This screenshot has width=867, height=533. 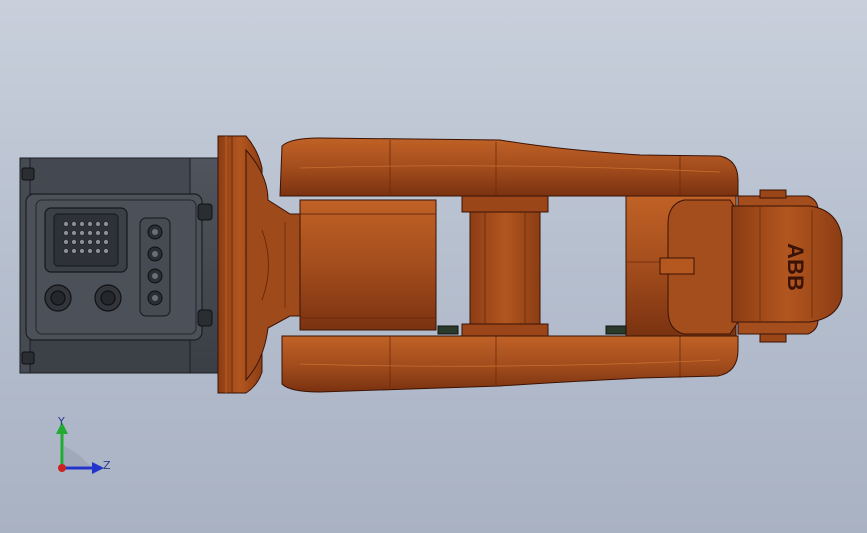 What do you see at coordinates (751, 266) in the screenshot?
I see `wrist-head: ABB` at bounding box center [751, 266].